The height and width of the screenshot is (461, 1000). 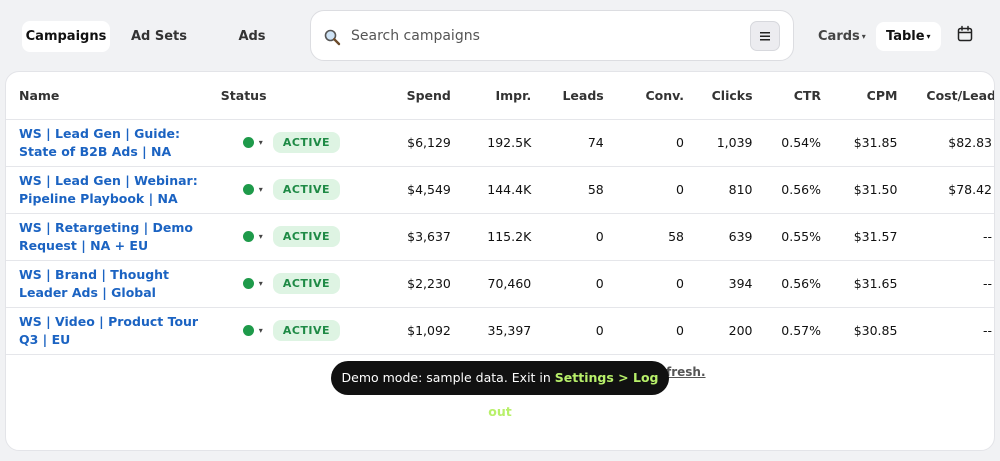 I want to click on column-header-impressions: Impr., so click(x=491, y=96).